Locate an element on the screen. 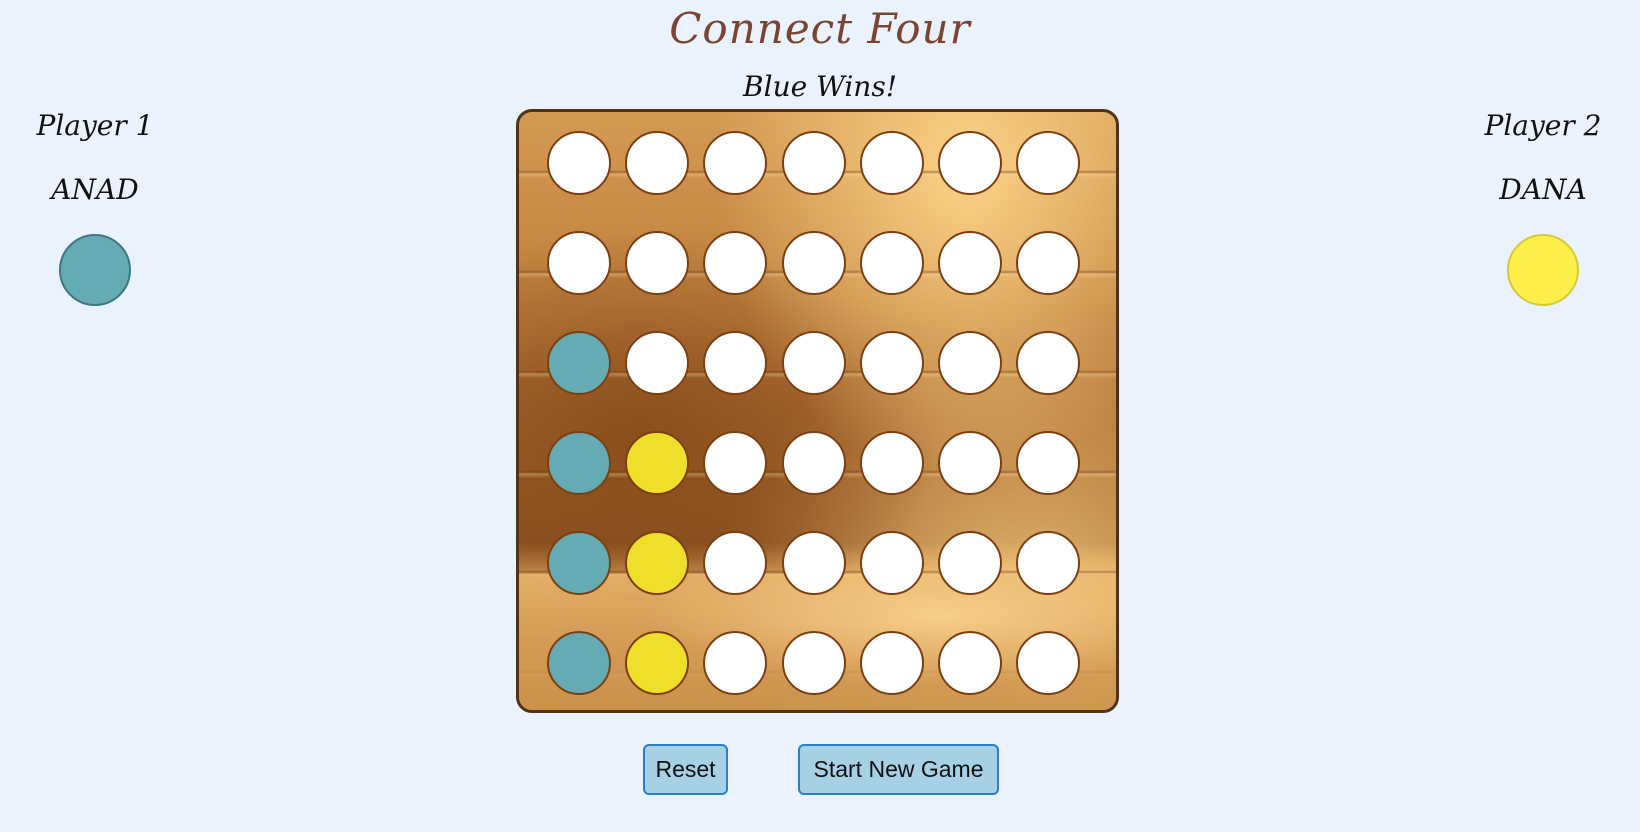  player-1-name: ANAD is located at coordinates (95, 189).